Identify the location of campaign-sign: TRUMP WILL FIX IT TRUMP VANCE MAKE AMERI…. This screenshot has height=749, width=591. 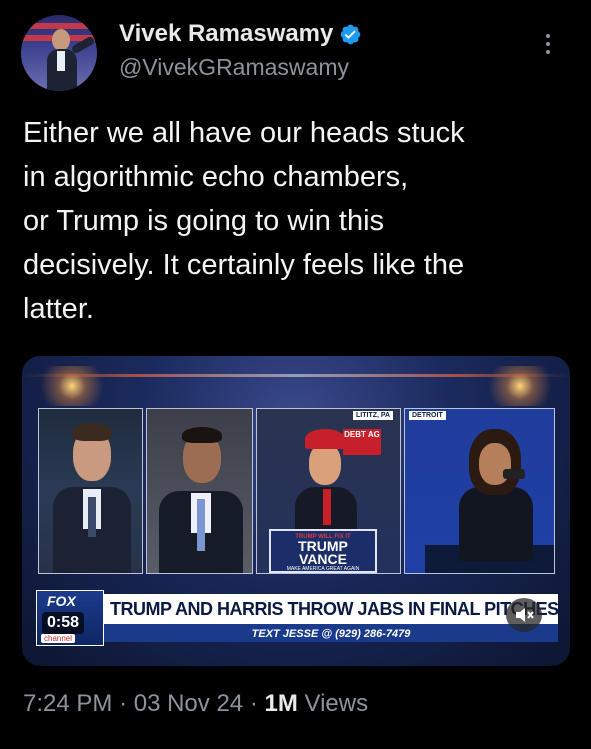
(323, 551).